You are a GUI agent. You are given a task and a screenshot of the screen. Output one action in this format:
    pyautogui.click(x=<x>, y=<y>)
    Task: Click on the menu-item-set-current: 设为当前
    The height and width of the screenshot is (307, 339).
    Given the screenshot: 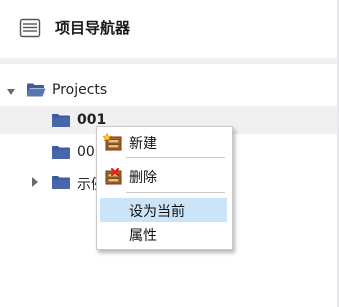 What is the action you would take?
    pyautogui.click(x=163, y=210)
    